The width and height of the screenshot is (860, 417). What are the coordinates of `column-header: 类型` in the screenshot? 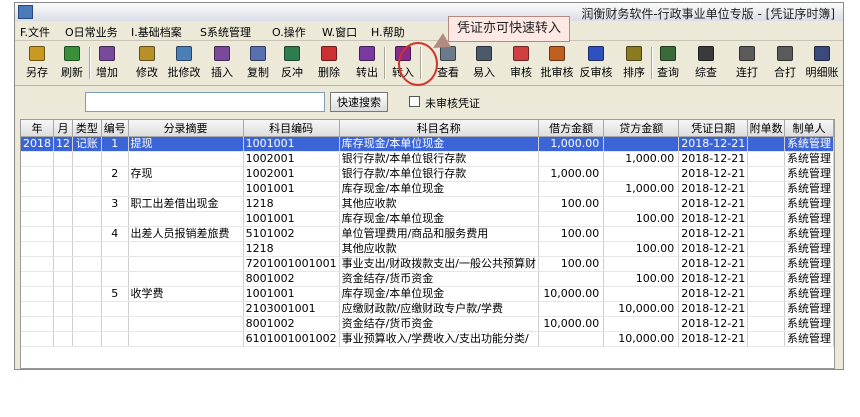 It's located at (87, 128).